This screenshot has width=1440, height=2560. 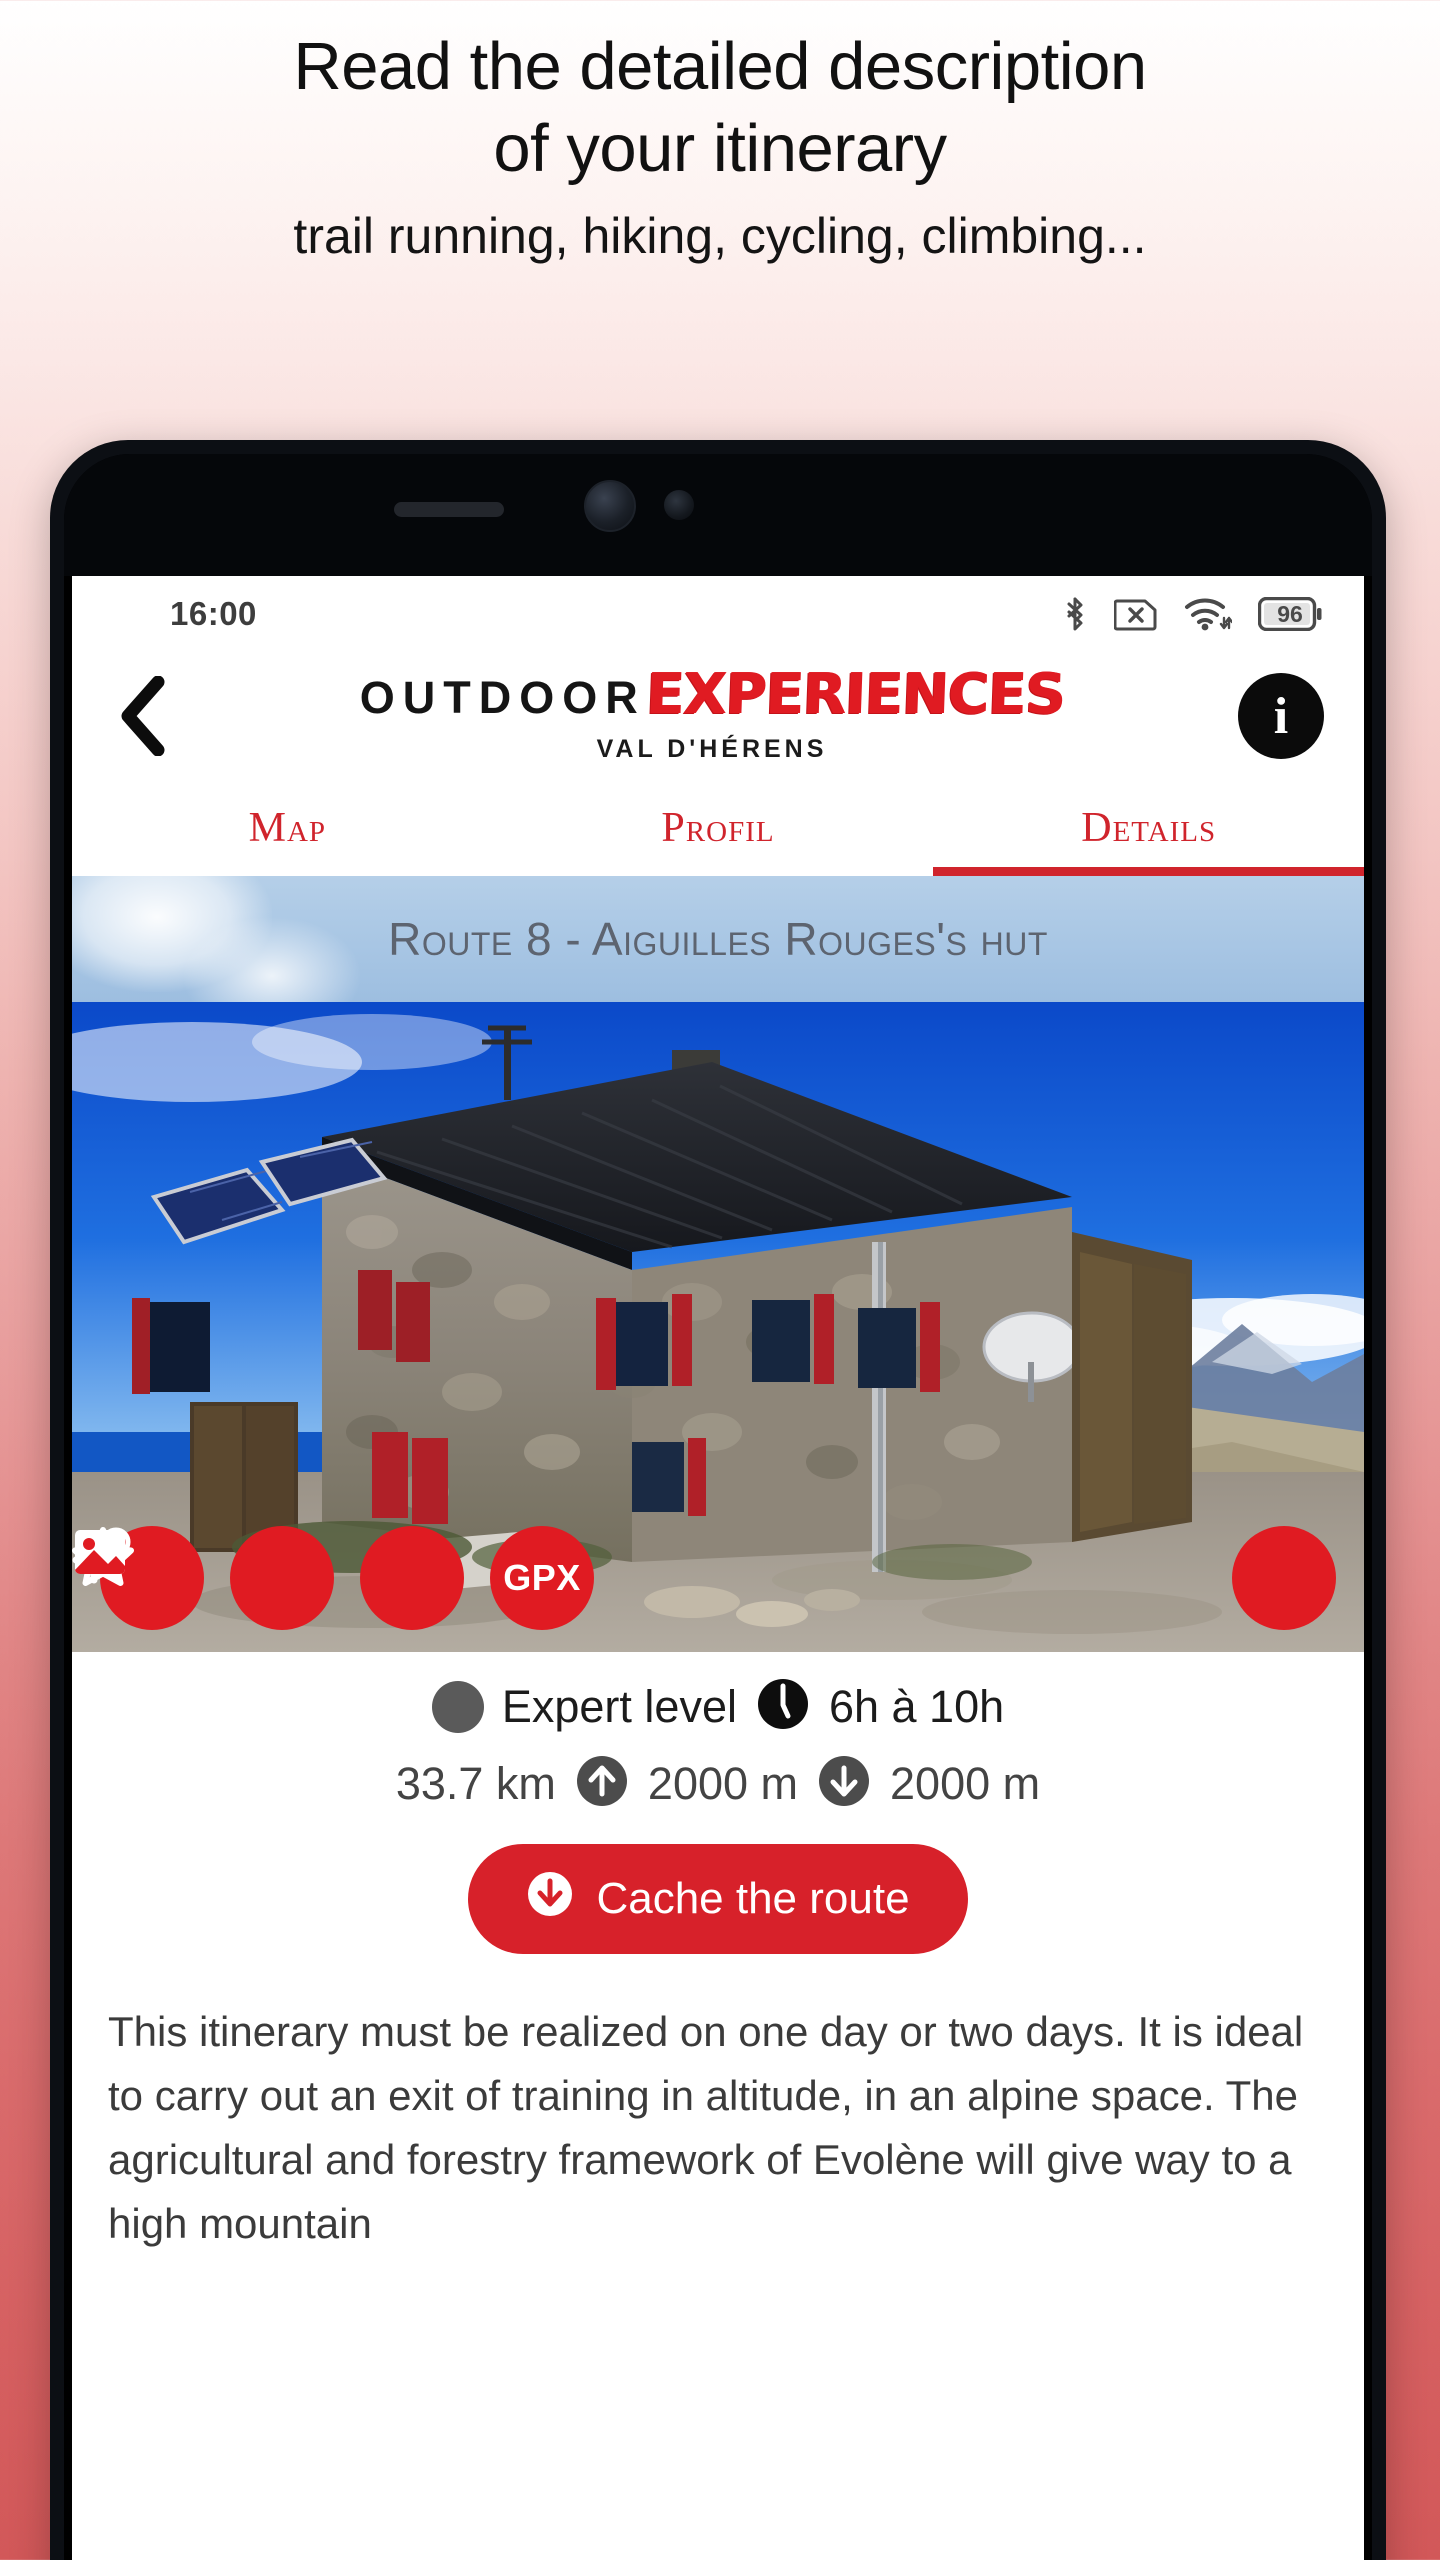 I want to click on cache-button-wrap: Cache the route, so click(x=718, y=1899).